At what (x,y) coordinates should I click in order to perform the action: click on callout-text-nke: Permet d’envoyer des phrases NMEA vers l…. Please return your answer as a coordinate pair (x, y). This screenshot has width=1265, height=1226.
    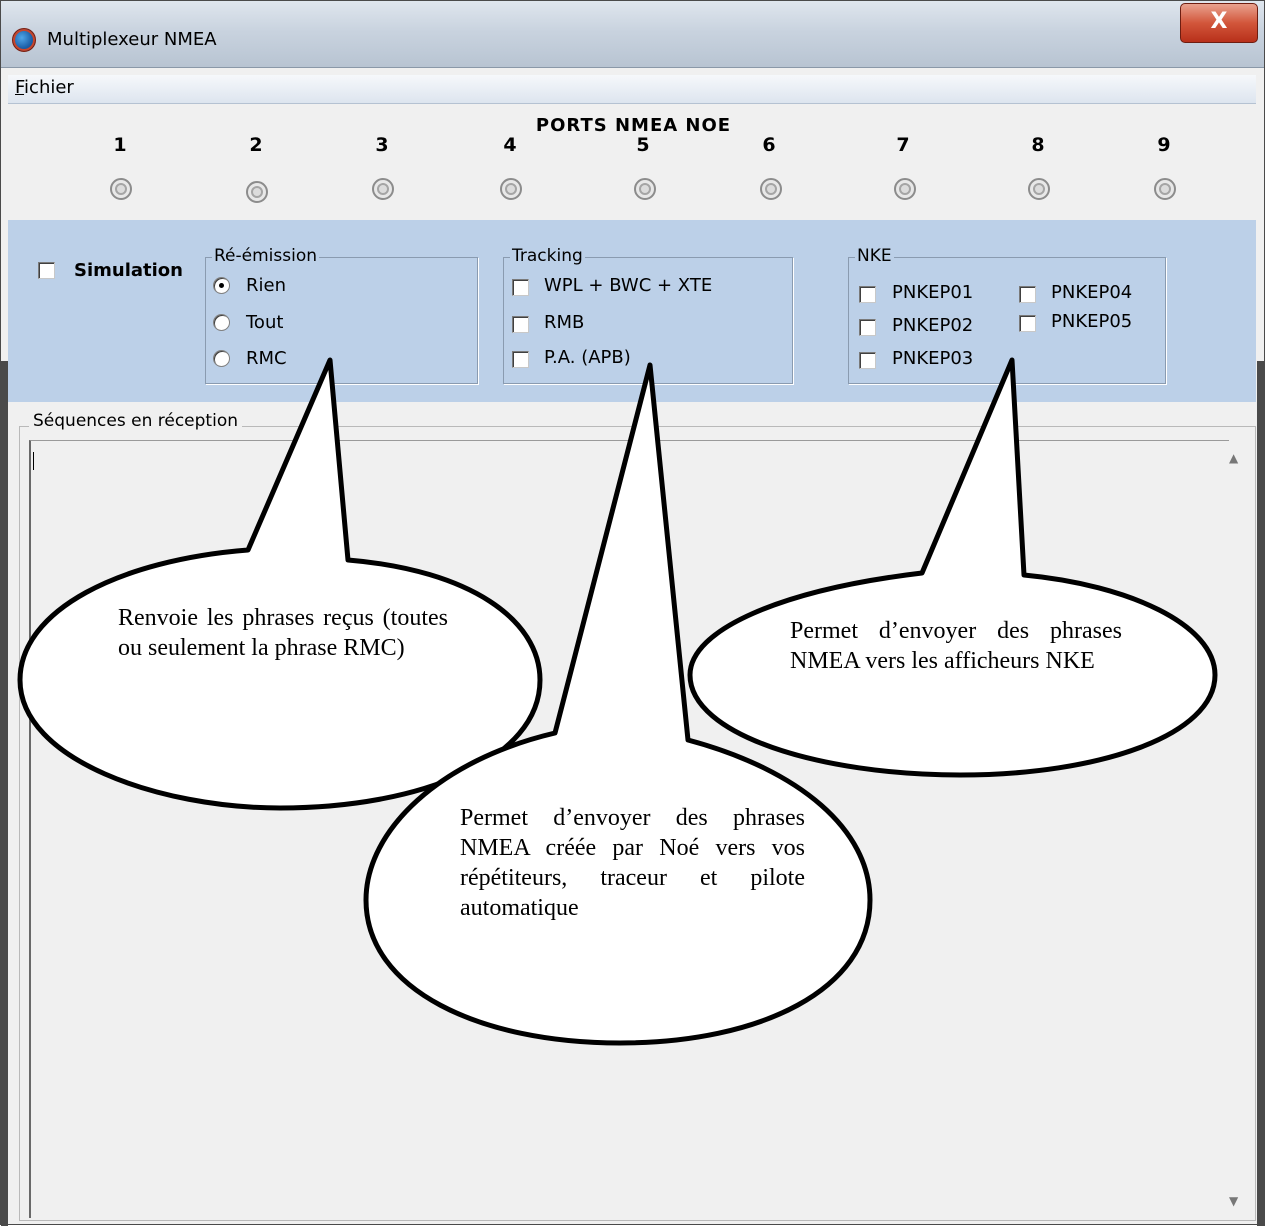
    Looking at the image, I should click on (956, 646).